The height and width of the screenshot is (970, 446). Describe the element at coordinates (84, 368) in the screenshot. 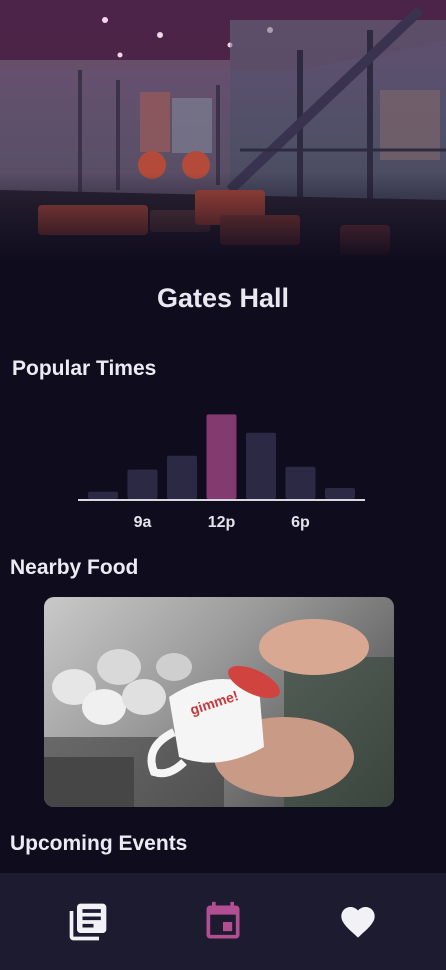

I see `popular-times-heading: Popular Times` at that location.